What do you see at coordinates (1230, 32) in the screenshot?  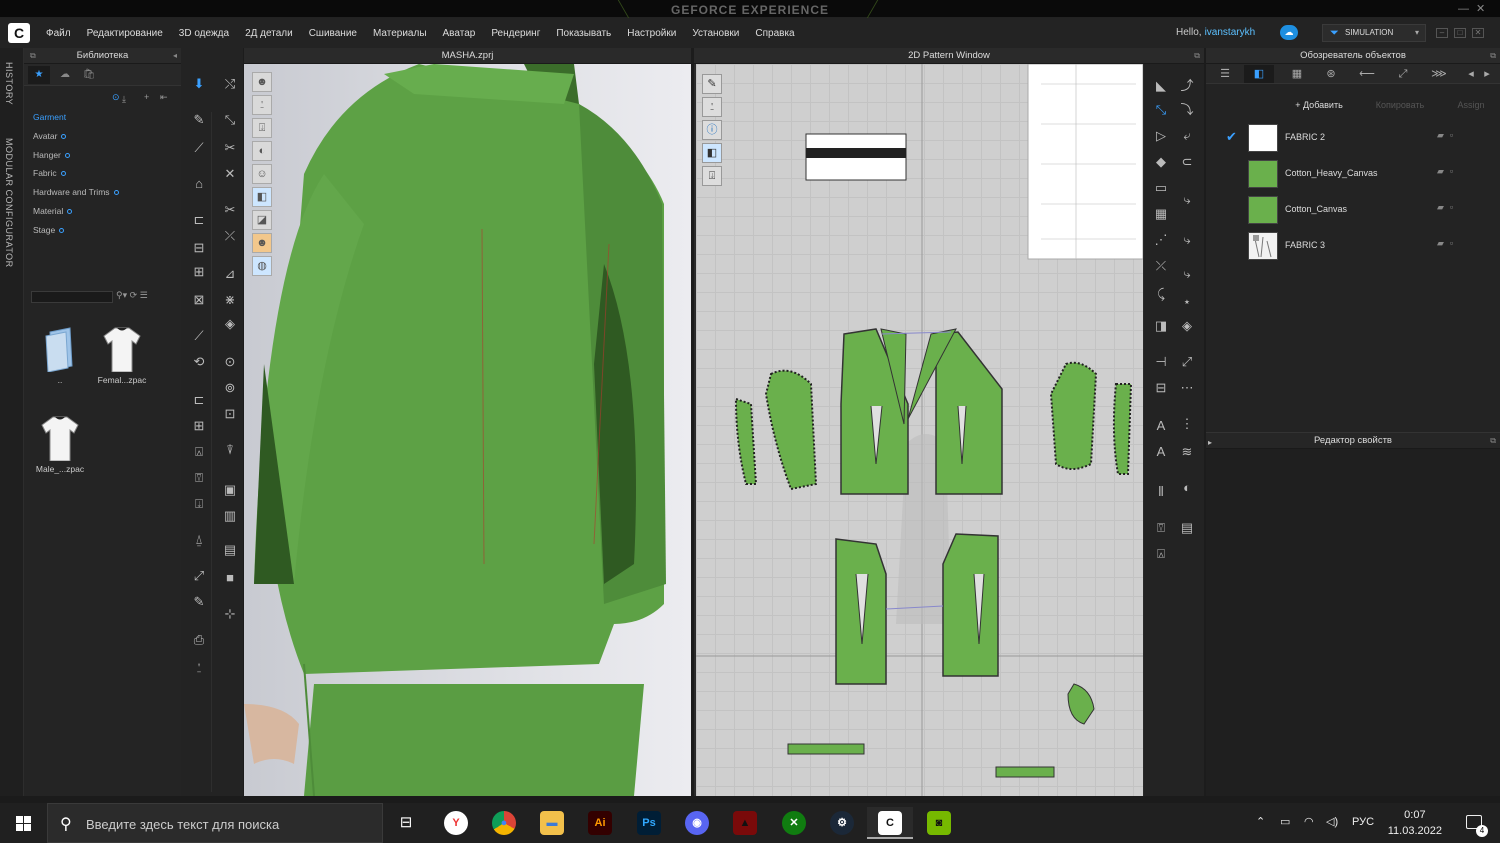 I see `user-name: ivanstarykh` at bounding box center [1230, 32].